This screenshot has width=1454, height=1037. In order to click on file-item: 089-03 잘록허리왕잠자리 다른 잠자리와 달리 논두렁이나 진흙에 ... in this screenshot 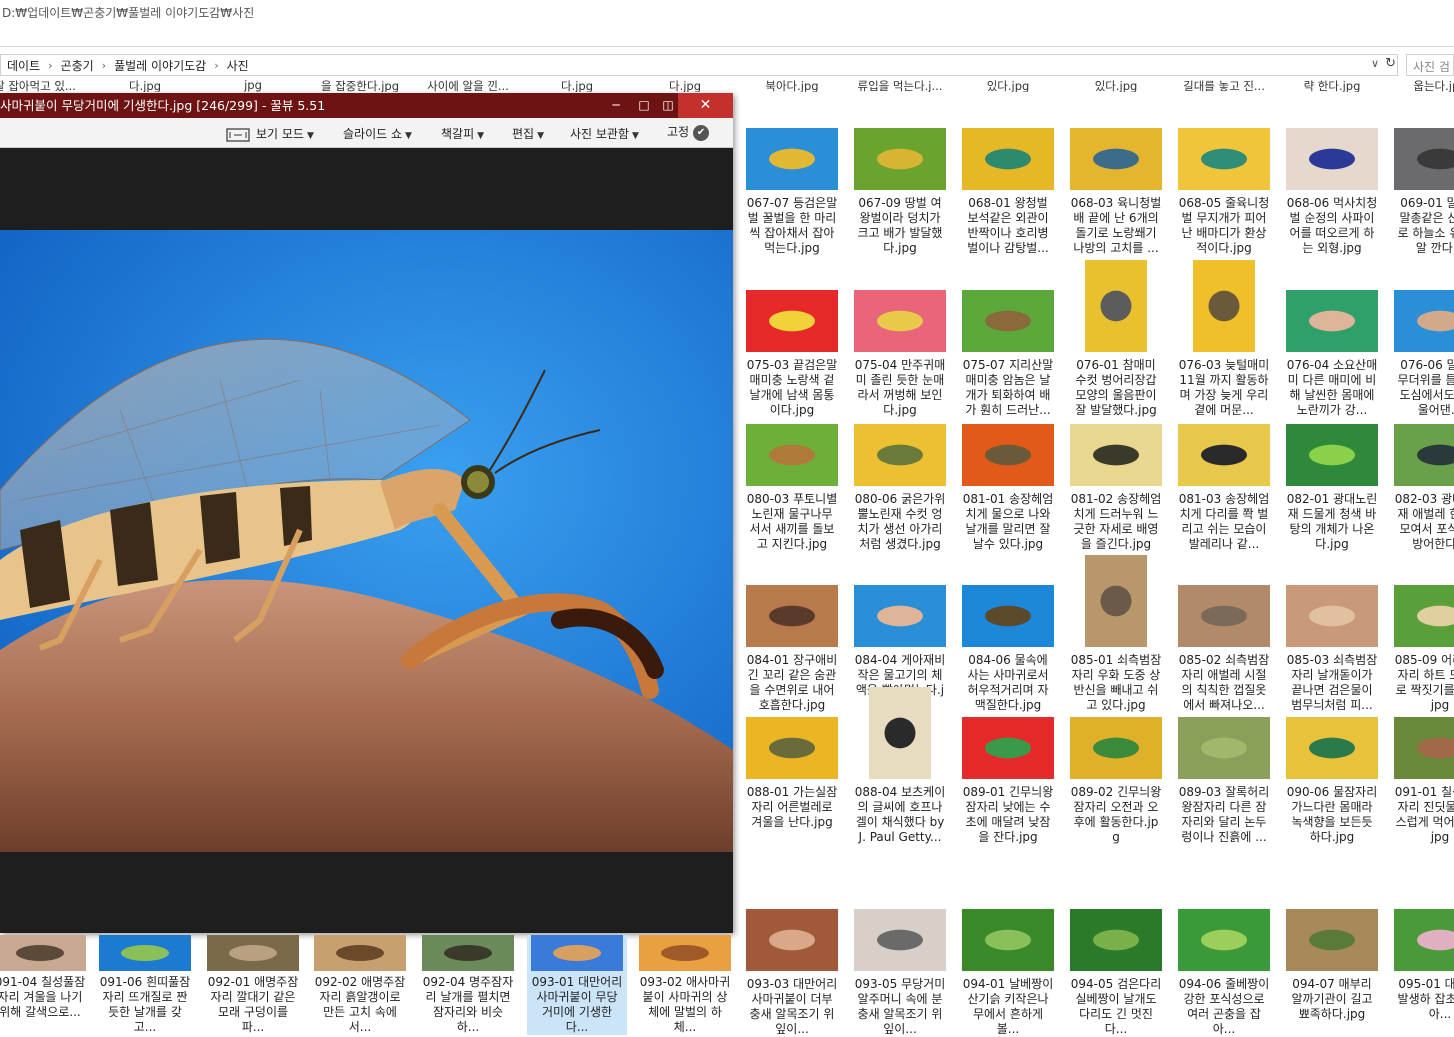, I will do `click(1224, 781)`.